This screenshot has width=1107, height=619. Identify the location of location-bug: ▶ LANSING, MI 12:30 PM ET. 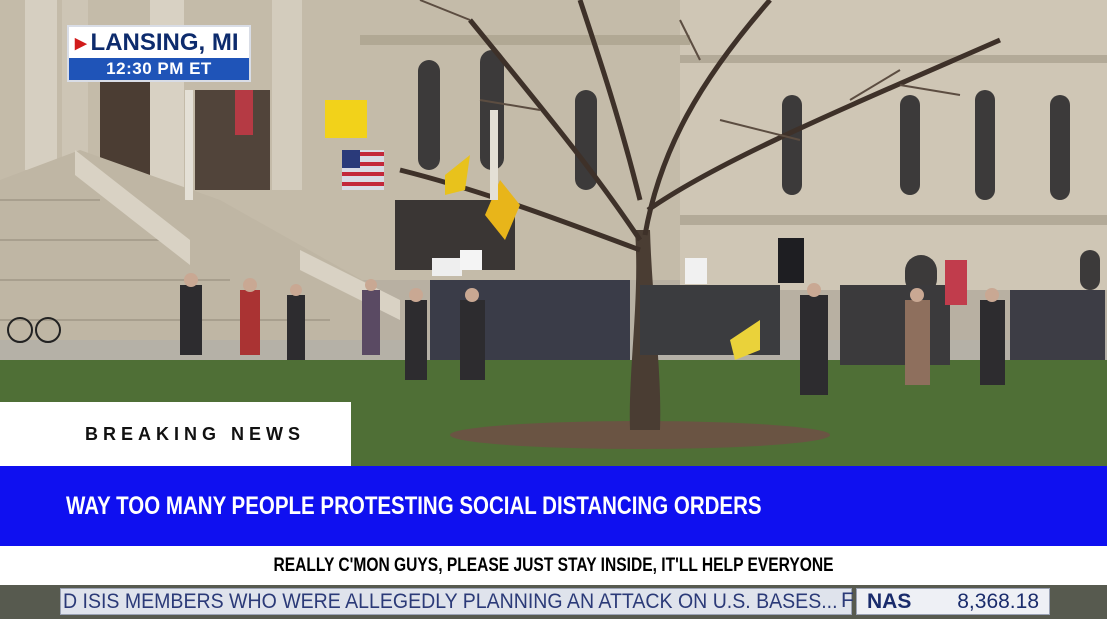
(159, 53).